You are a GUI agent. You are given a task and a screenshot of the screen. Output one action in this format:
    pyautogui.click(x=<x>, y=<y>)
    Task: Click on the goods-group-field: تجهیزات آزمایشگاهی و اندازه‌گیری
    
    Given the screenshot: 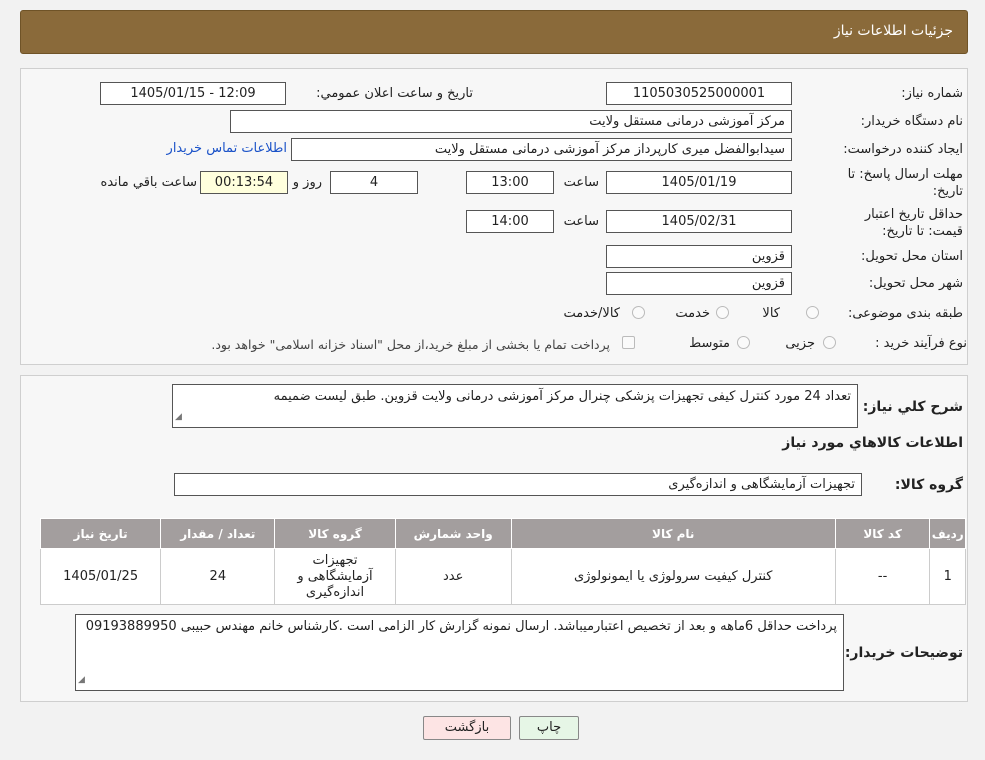 What is the action you would take?
    pyautogui.click(x=518, y=484)
    